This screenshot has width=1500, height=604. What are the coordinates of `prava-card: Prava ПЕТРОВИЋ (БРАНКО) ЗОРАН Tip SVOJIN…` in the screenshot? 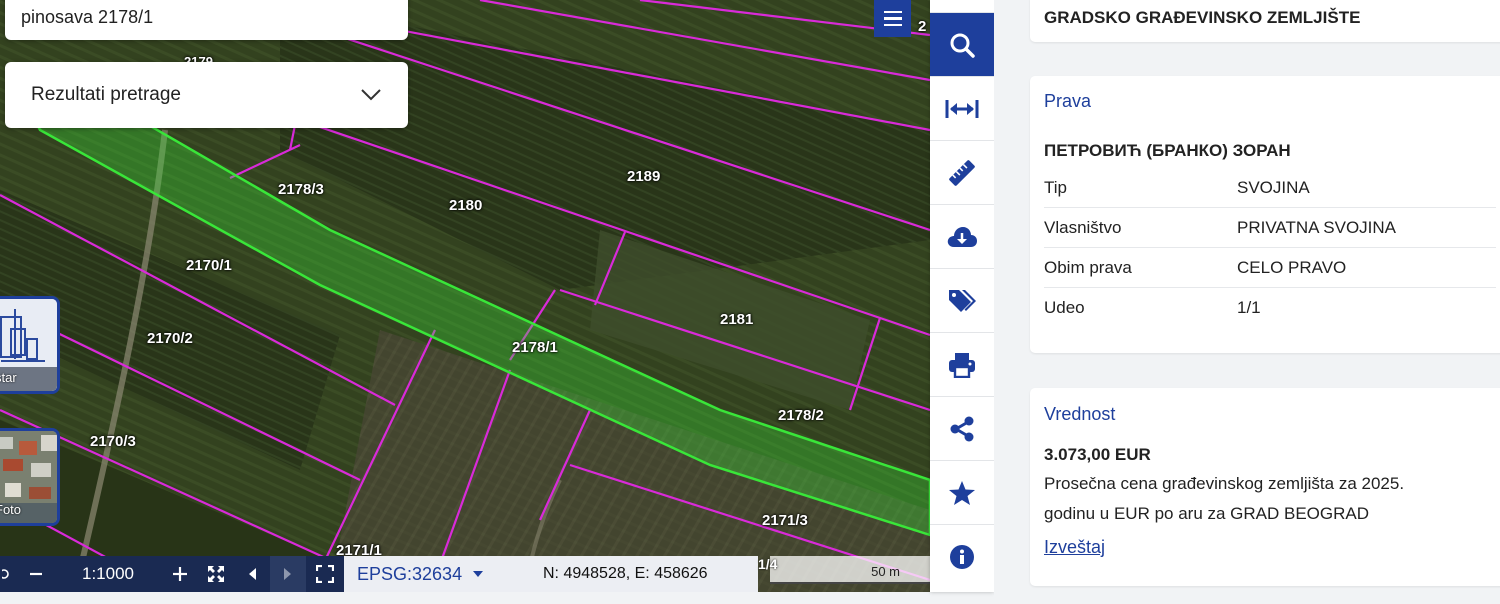 It's located at (1265, 214).